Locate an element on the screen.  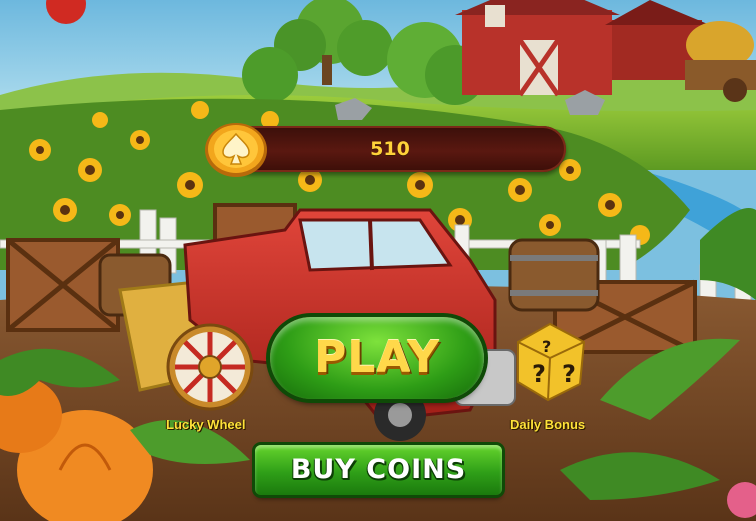
daily-bonus-dice-icon: ? ? ? is located at coordinates (550, 362).